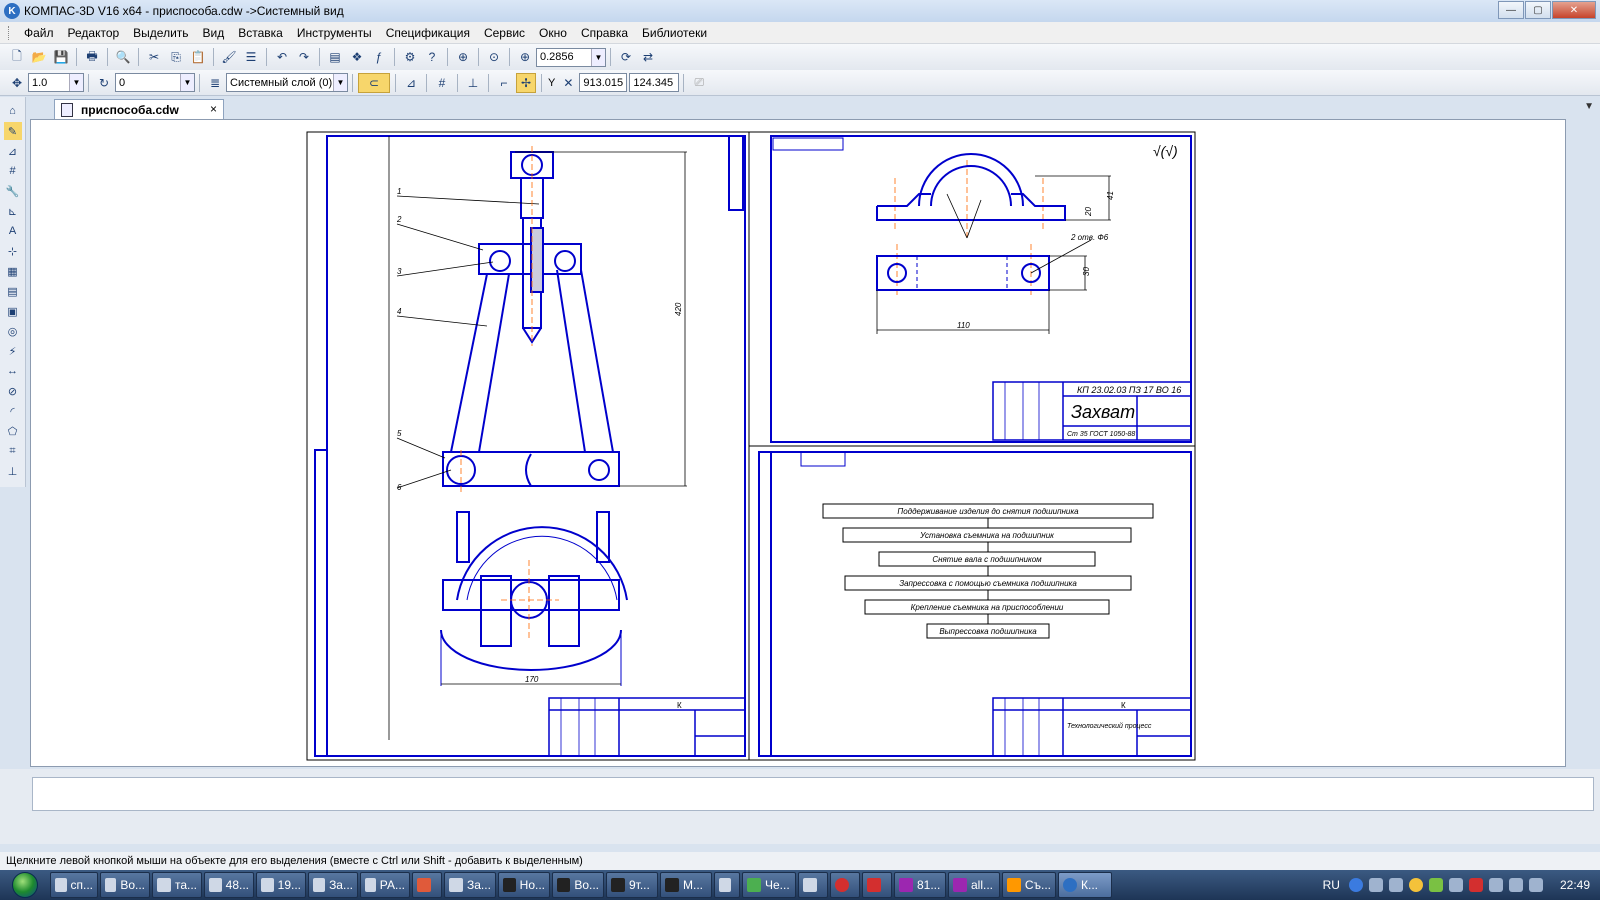  Describe the element at coordinates (13, 351) in the screenshot. I see `auxiliary-icon: ⚡` at that location.